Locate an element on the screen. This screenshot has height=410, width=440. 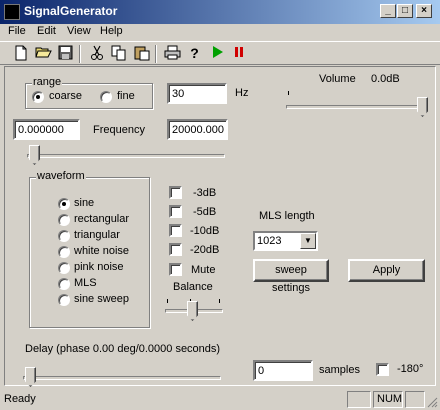
range-group: range coarse fine is located at coordinates (89, 92).